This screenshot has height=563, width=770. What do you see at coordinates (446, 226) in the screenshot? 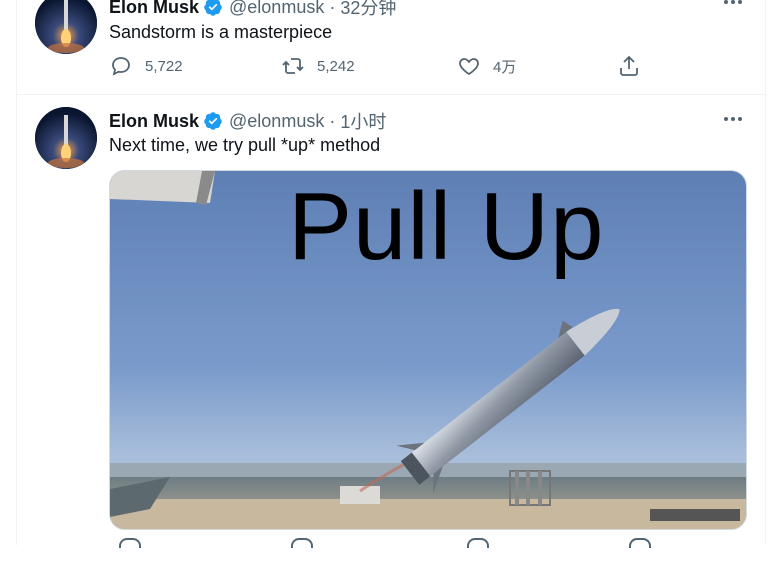
I see `media-caption-text: Pull Up` at bounding box center [446, 226].